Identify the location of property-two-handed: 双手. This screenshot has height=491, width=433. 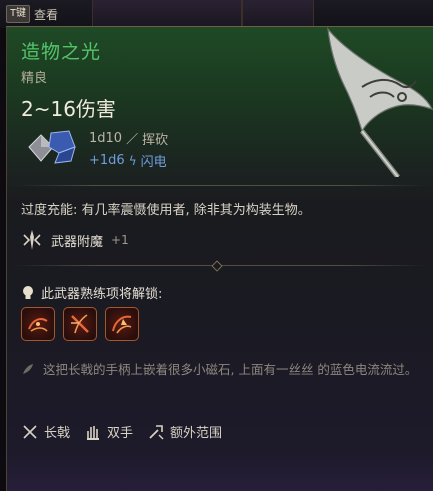
(108, 431).